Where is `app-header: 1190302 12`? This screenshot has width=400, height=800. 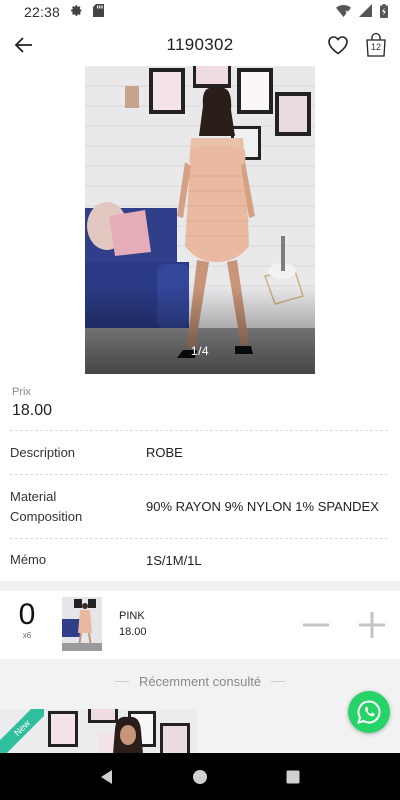
app-header: 1190302 12 is located at coordinates (200, 45).